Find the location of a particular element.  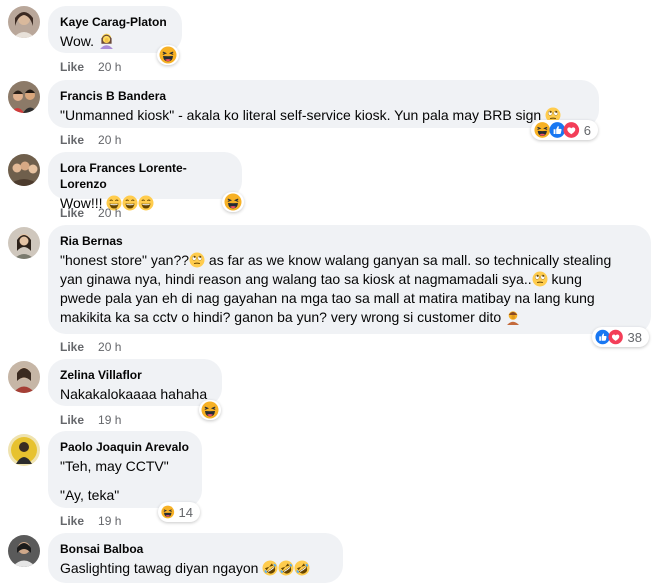

comment-author: Bonsai Balboa is located at coordinates (195, 549).